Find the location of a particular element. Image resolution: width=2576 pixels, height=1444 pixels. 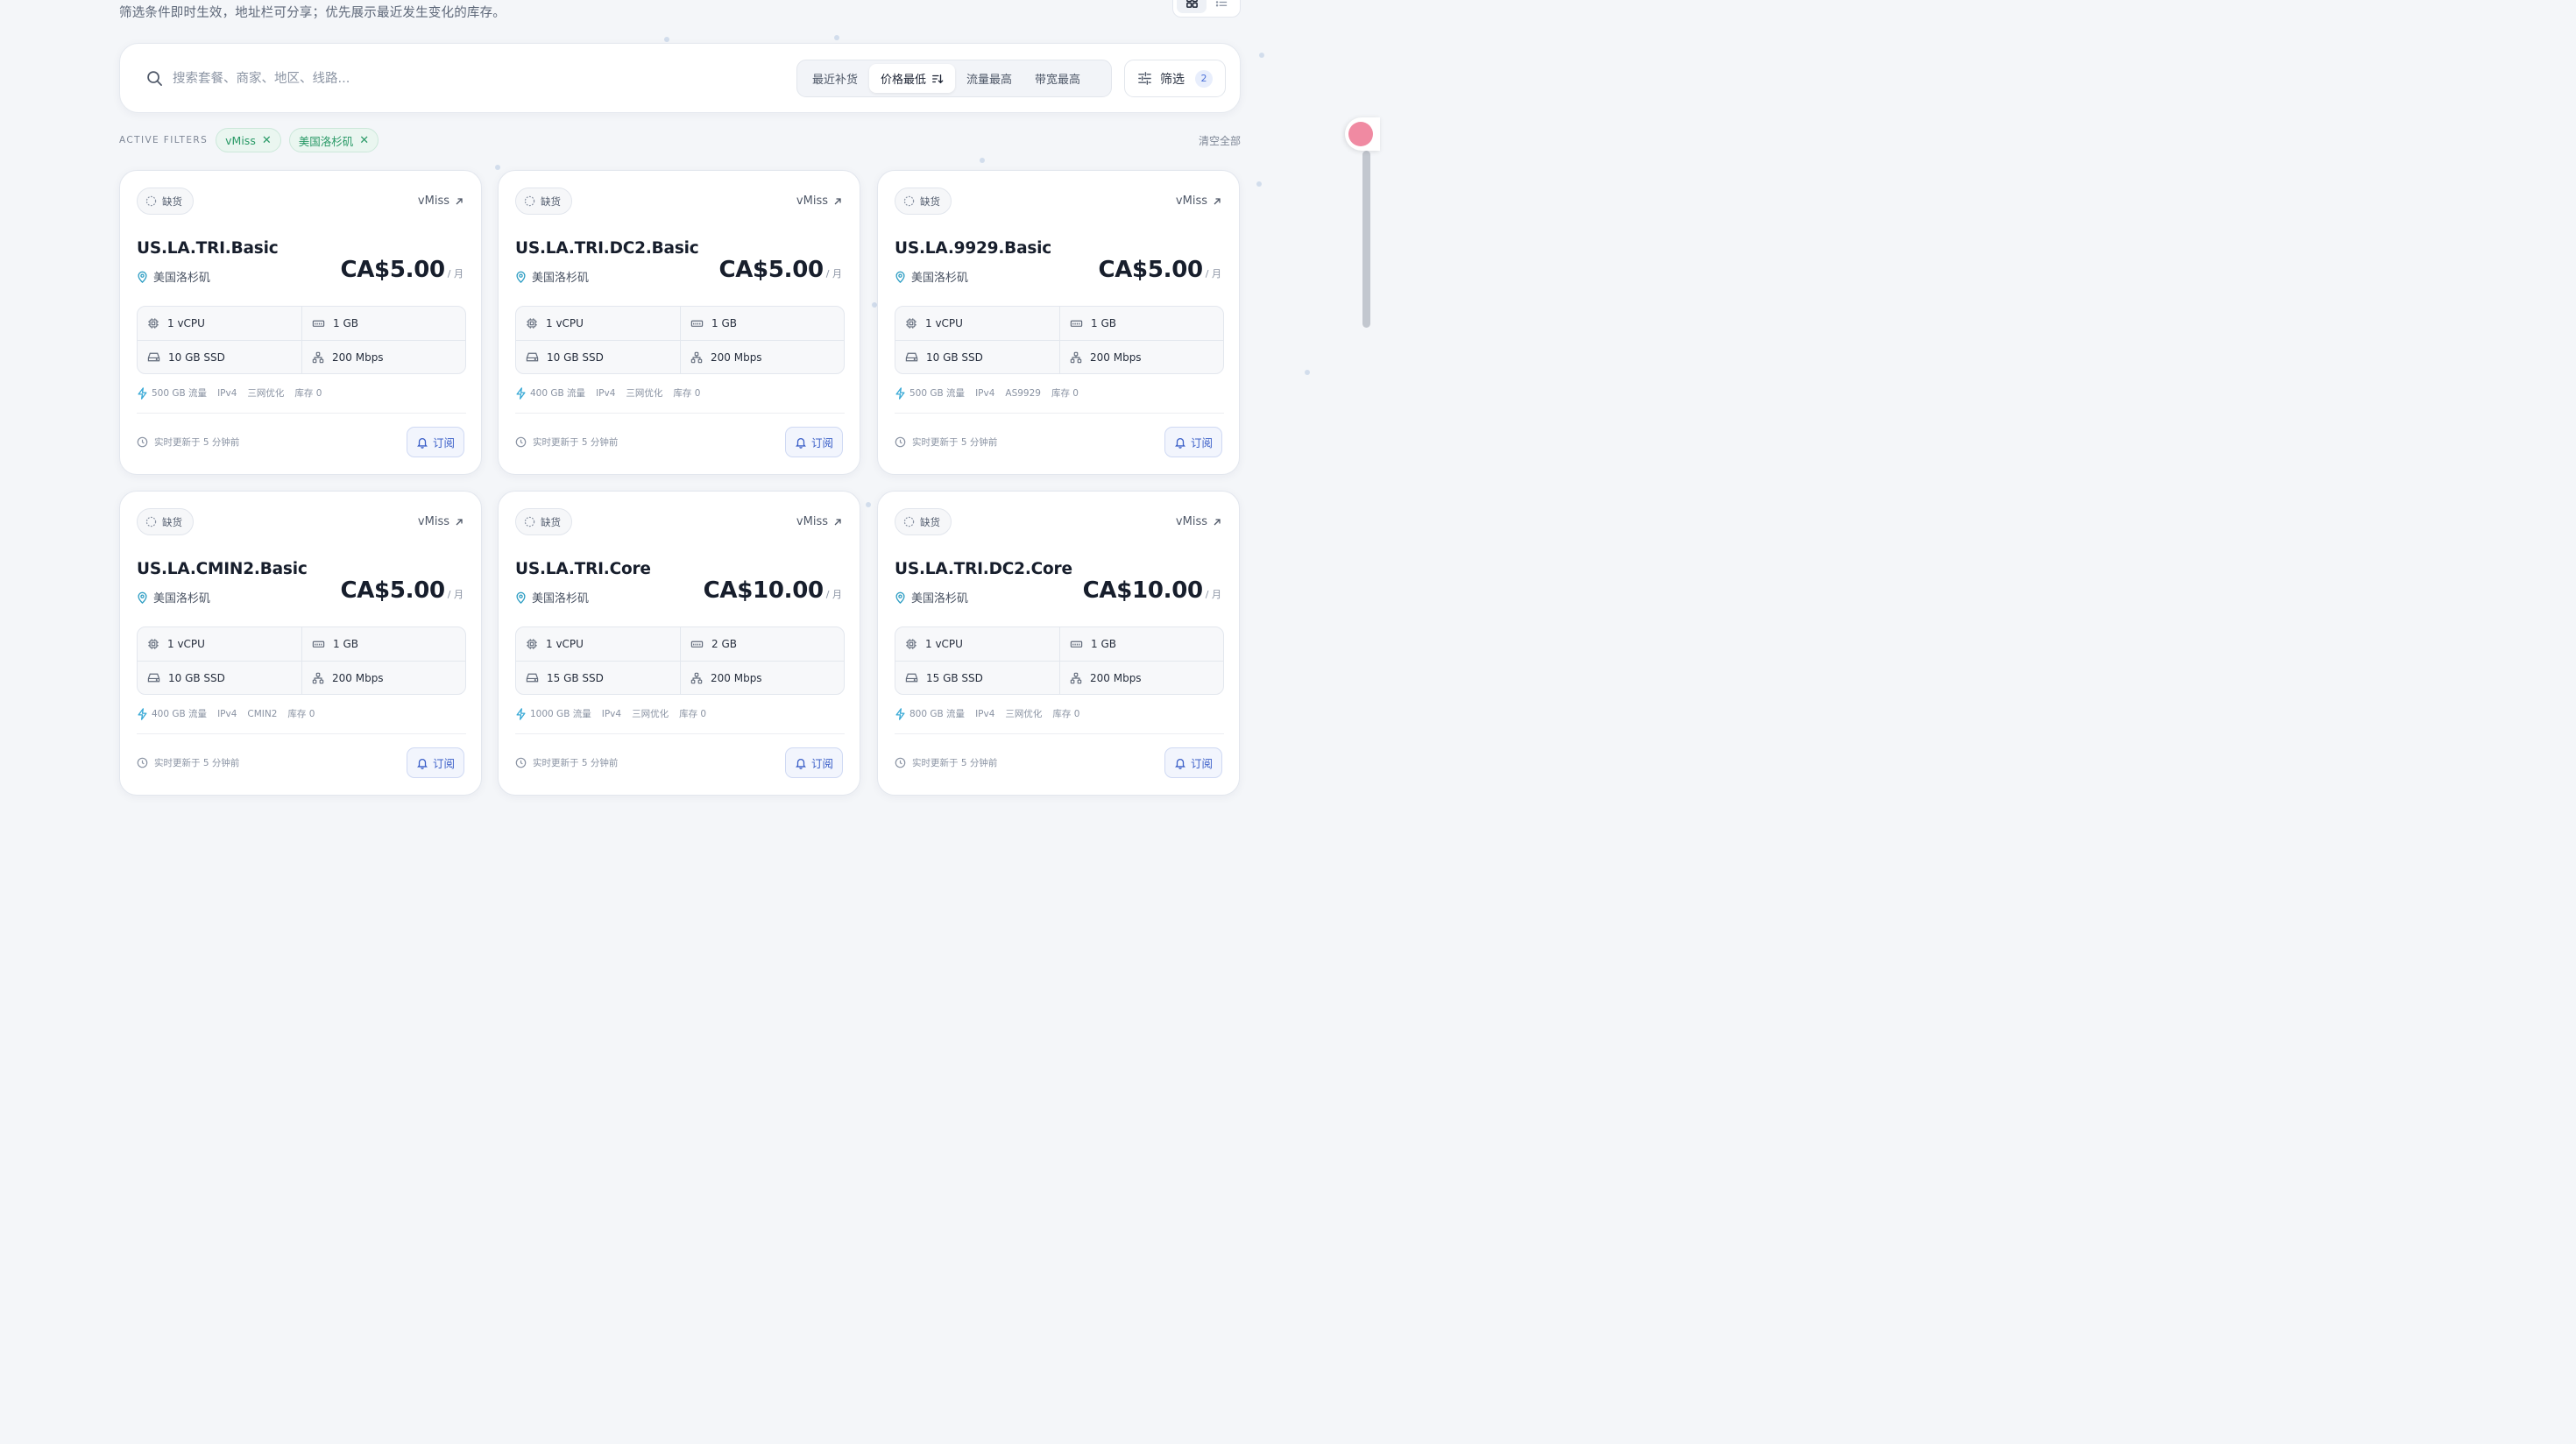

sort-bandwidth-highest: 带宽最高 is located at coordinates (1057, 79).